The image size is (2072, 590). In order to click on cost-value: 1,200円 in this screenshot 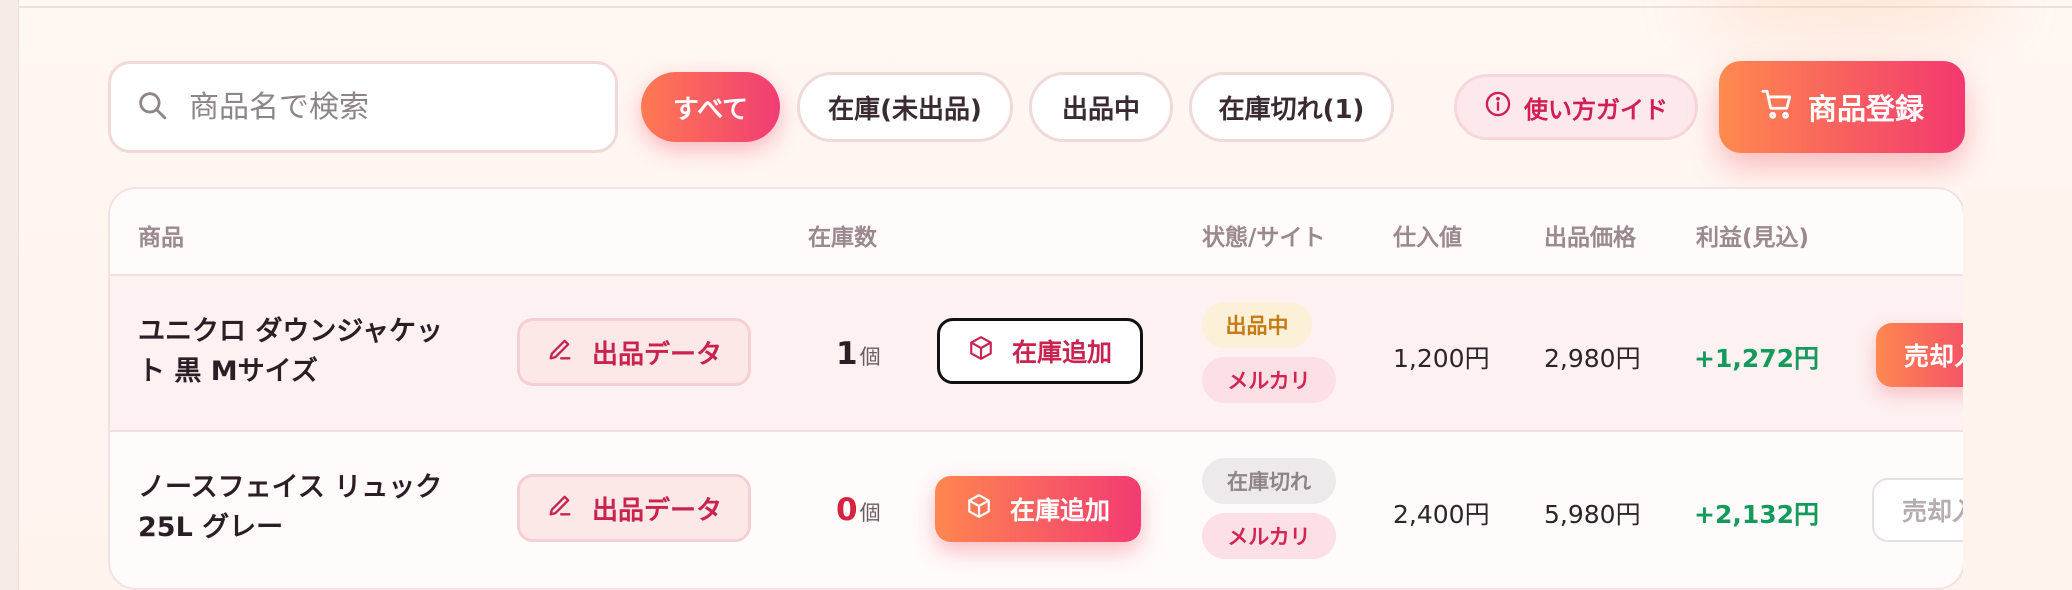, I will do `click(1441, 358)`.